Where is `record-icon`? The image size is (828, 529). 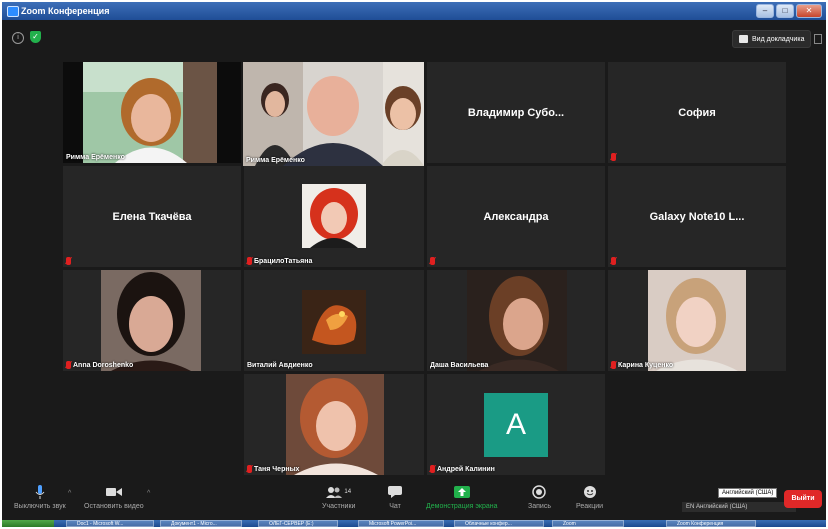 record-icon is located at coordinates (539, 492).